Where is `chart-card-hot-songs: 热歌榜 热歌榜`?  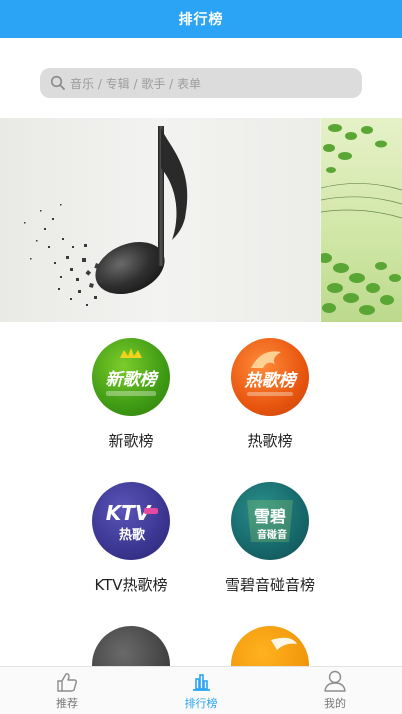 chart-card-hot-songs: 热歌榜 热歌榜 is located at coordinates (270, 394).